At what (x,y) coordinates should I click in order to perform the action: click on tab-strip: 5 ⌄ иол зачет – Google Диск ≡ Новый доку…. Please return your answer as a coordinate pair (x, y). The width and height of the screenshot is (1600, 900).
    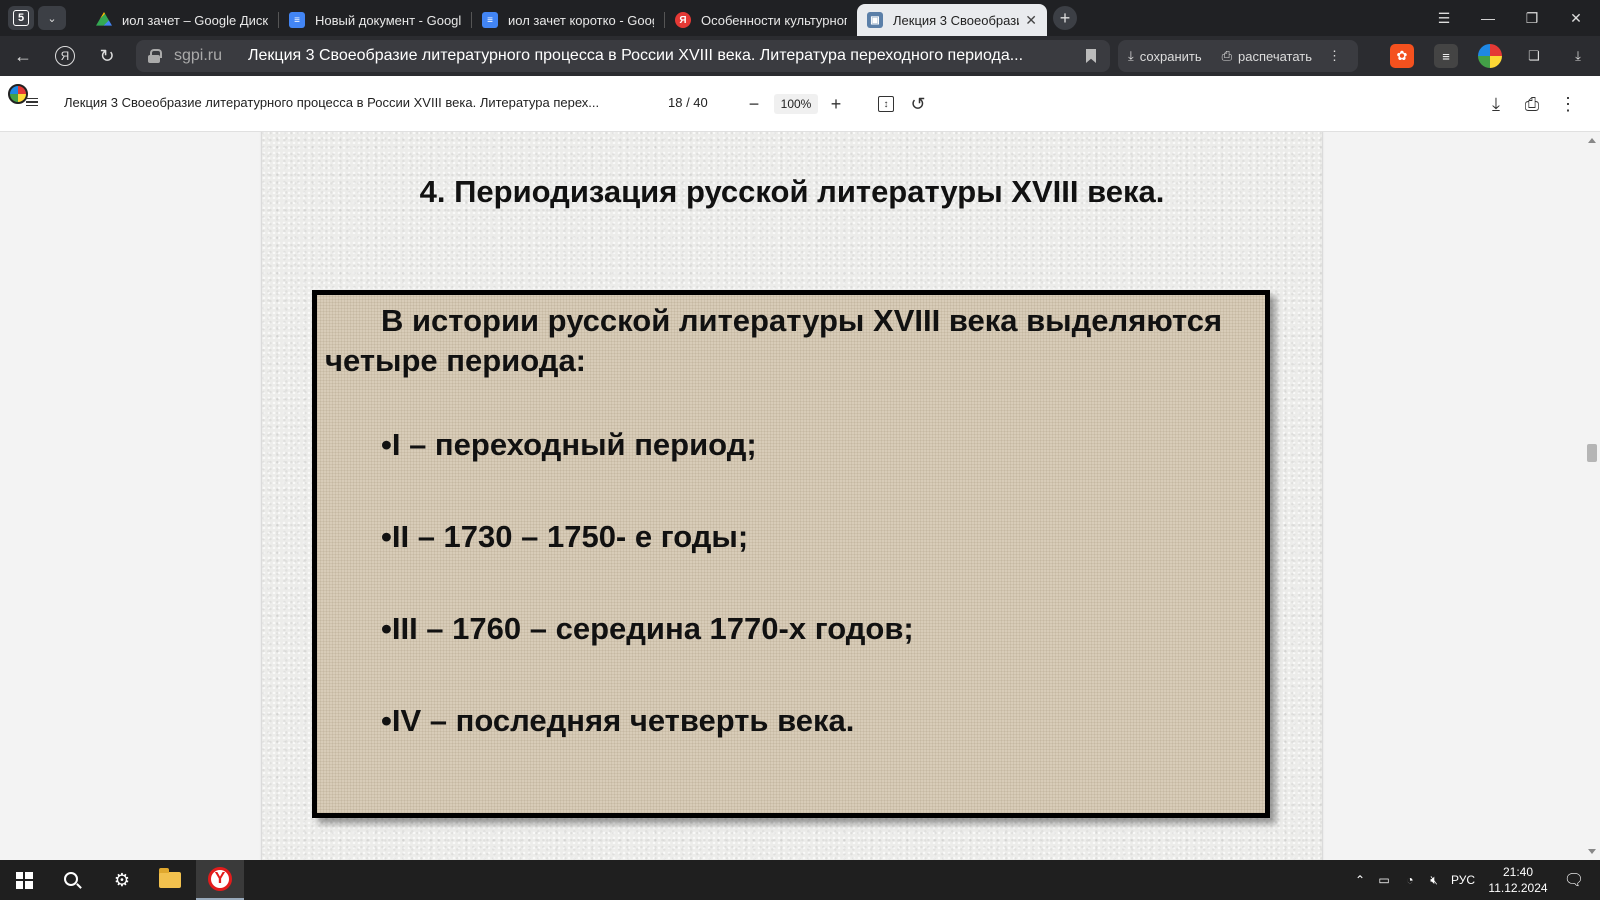
    Looking at the image, I should click on (800, 18).